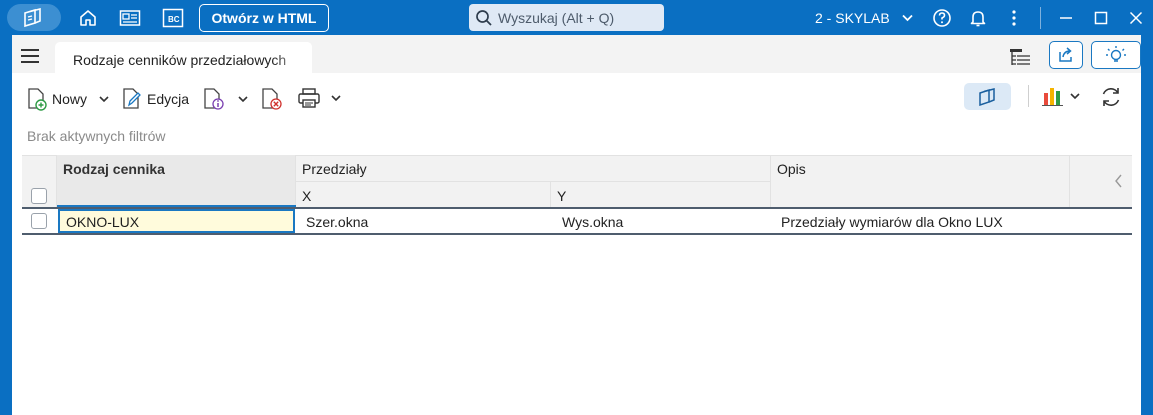 Image resolution: width=1153 pixels, height=415 pixels. What do you see at coordinates (334, 169) in the screenshot?
I see `header-przedzialy-label: Przedziały` at bounding box center [334, 169].